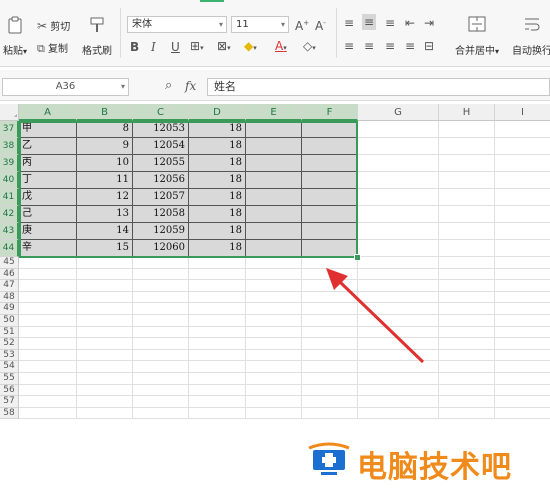 Image resolution: width=550 pixels, height=489 pixels. What do you see at coordinates (9, 390) in the screenshot?
I see `row-header: 56` at bounding box center [9, 390].